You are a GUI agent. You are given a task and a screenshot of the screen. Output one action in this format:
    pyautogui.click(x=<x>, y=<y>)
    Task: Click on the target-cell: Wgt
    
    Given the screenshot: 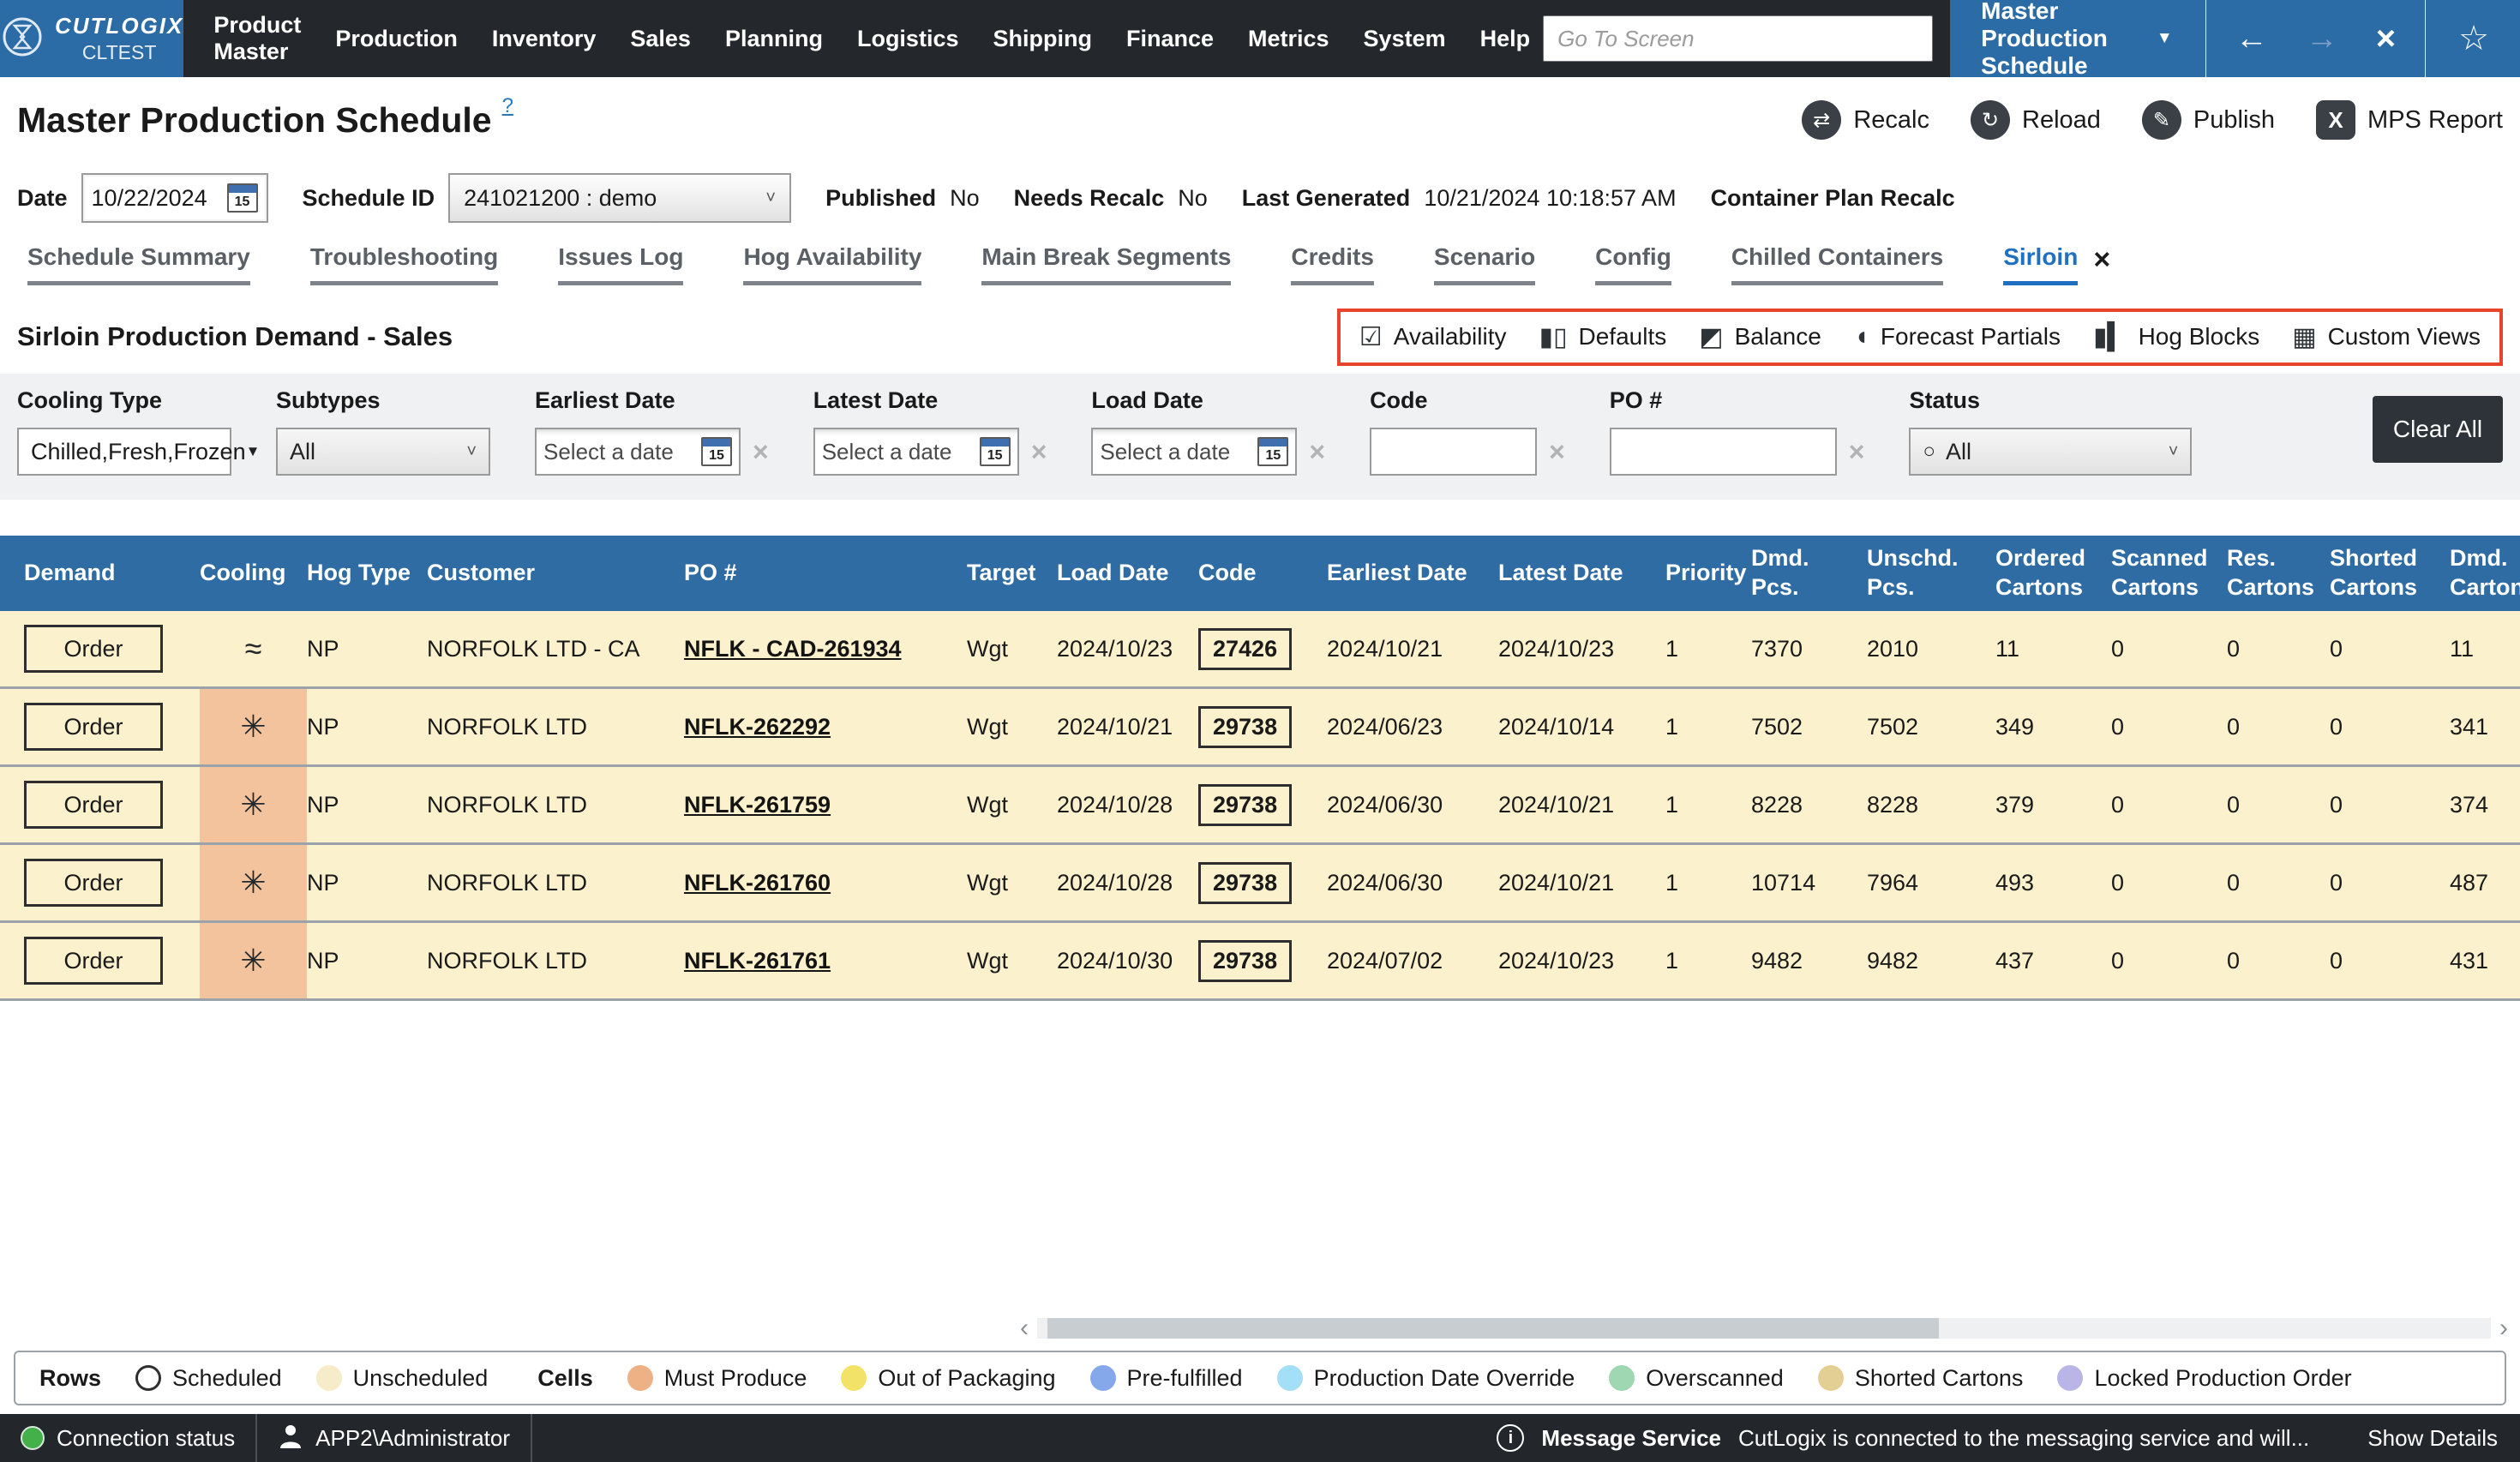 What is the action you would take?
    pyautogui.click(x=988, y=726)
    